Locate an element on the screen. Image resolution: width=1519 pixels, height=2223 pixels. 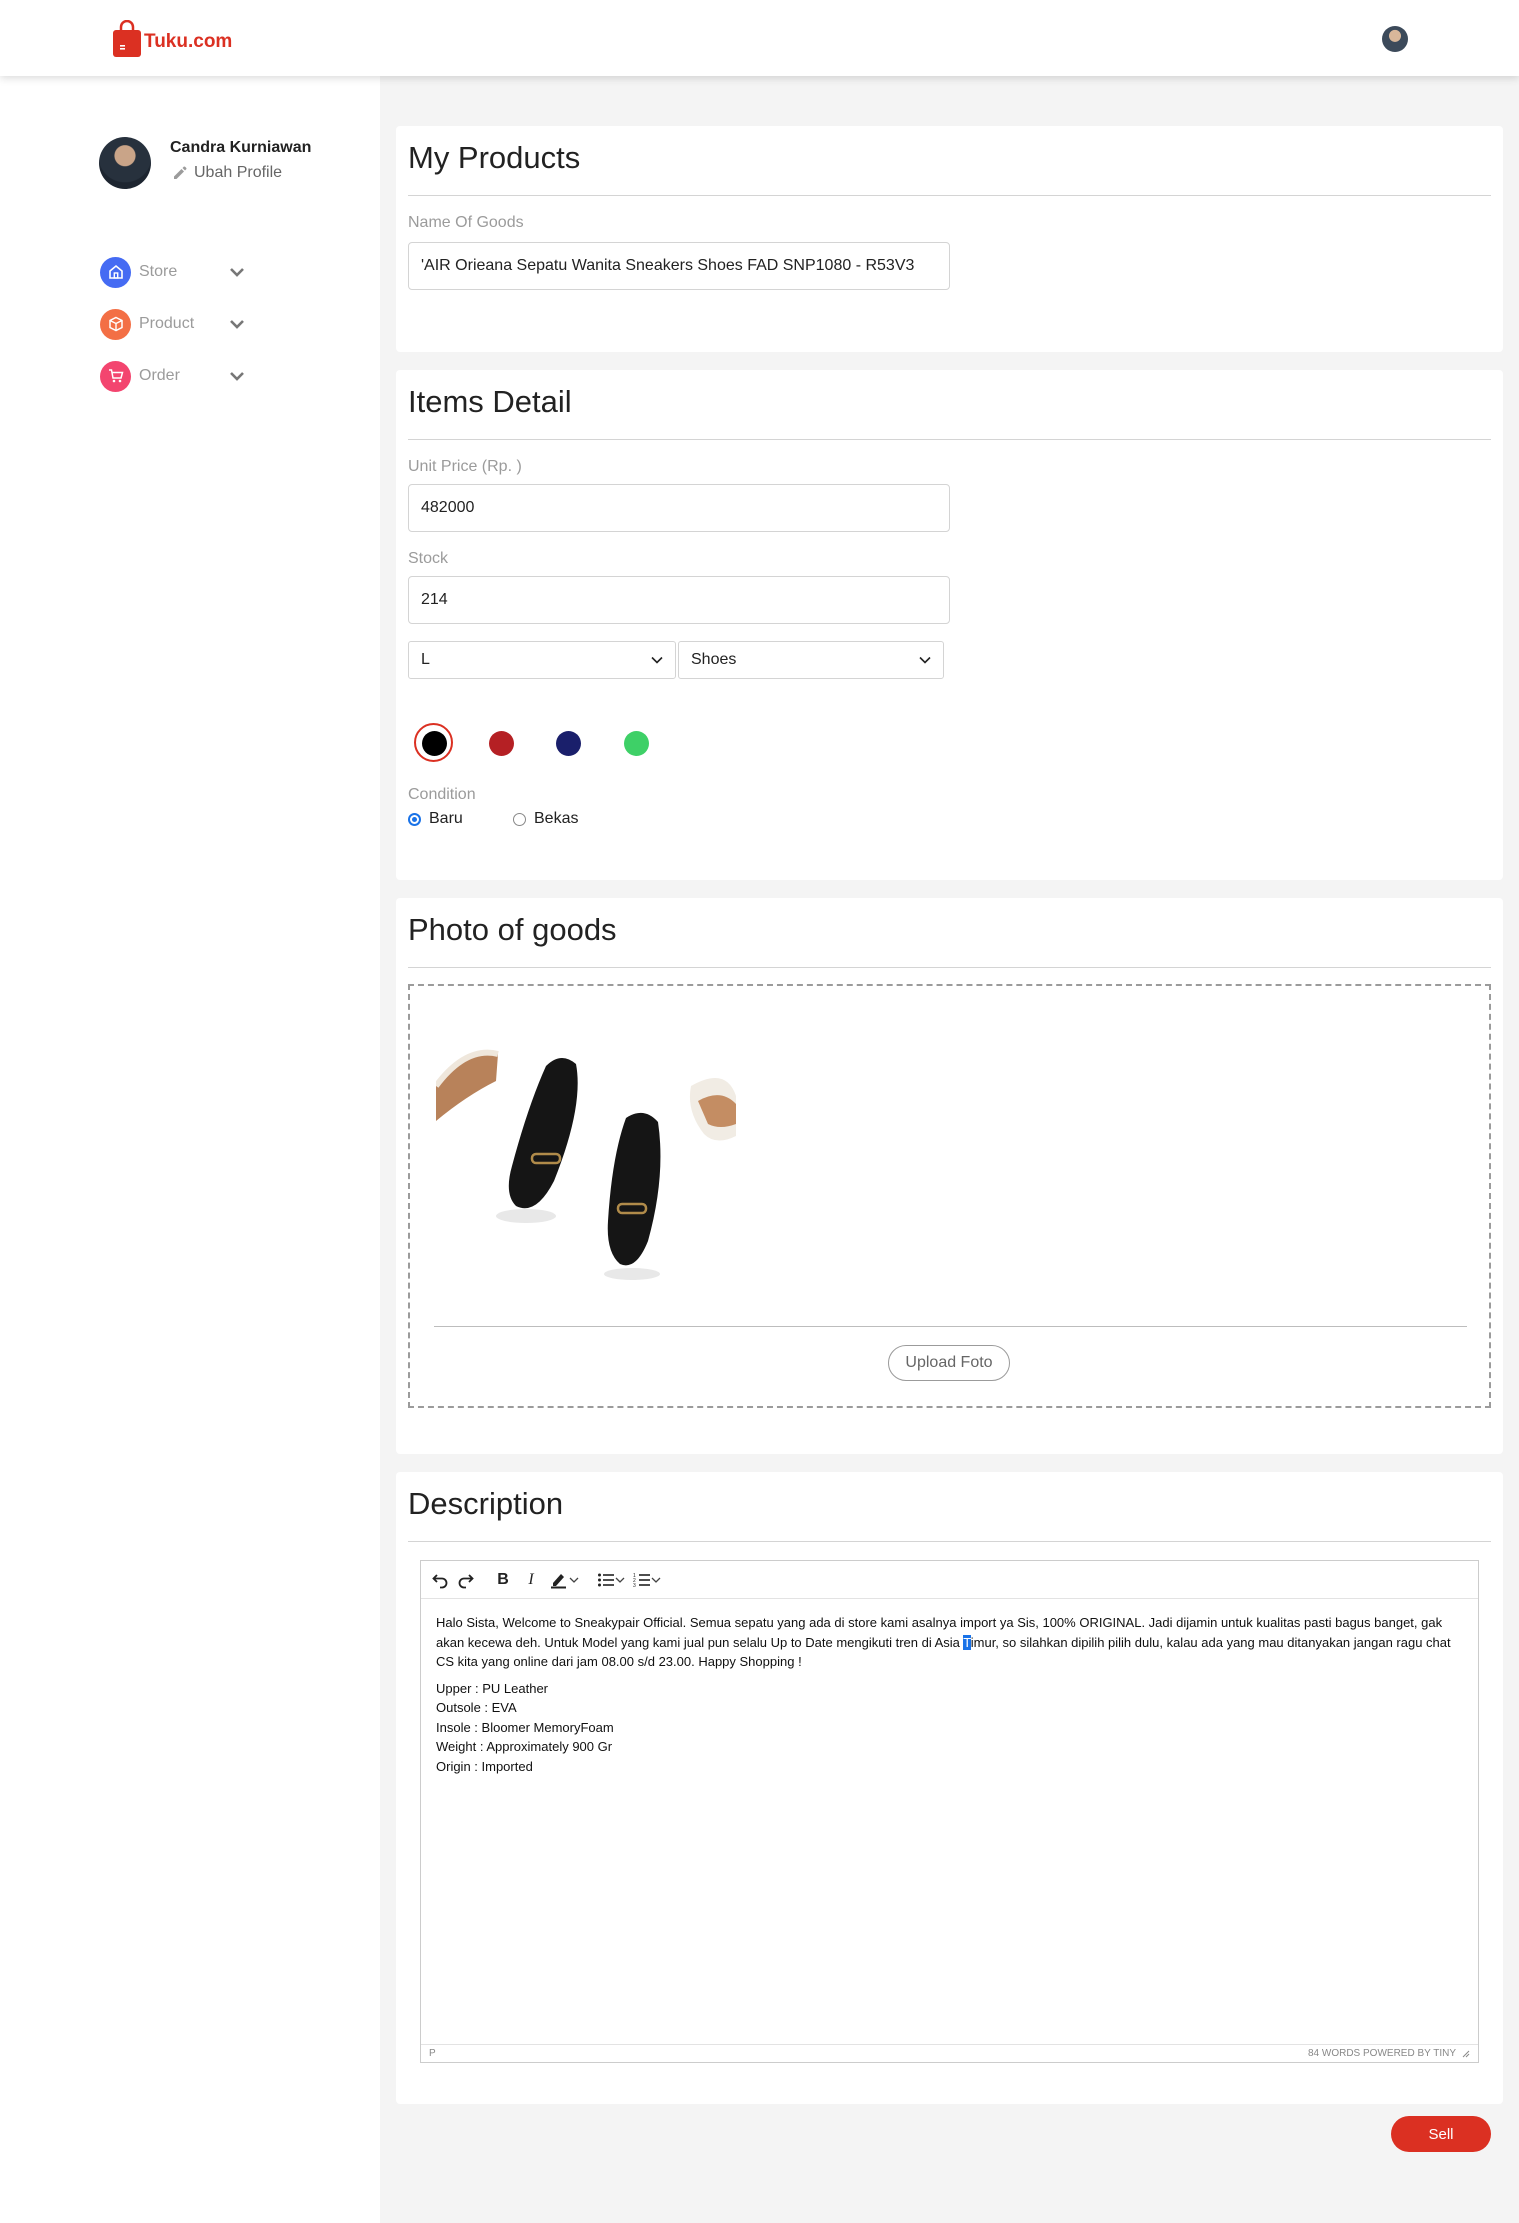
shopping-bag-icon is located at coordinates (127, 38).